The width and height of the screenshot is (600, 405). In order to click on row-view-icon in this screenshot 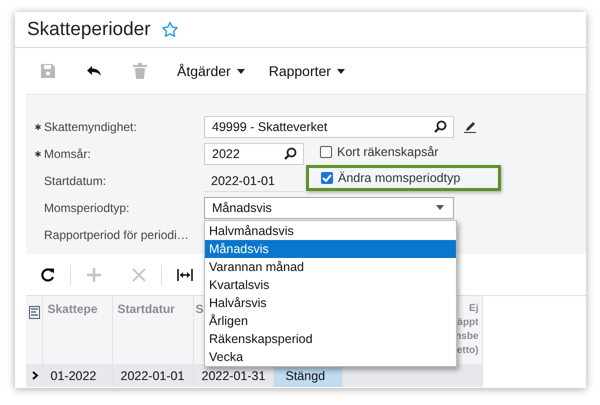, I will do `click(34, 312)`.